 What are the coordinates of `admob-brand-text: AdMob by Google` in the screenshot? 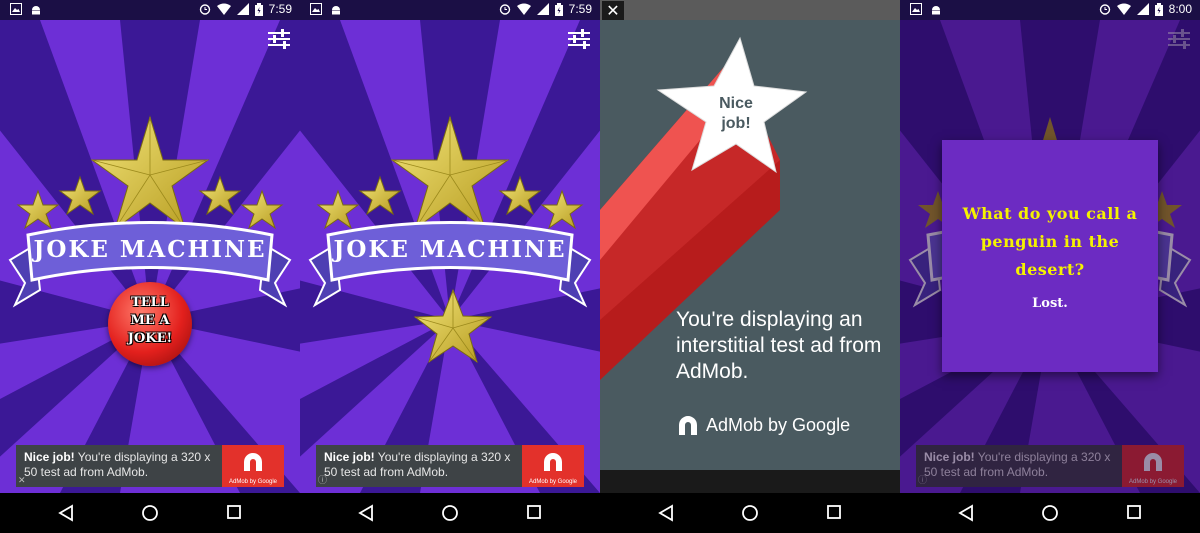 It's located at (778, 424).